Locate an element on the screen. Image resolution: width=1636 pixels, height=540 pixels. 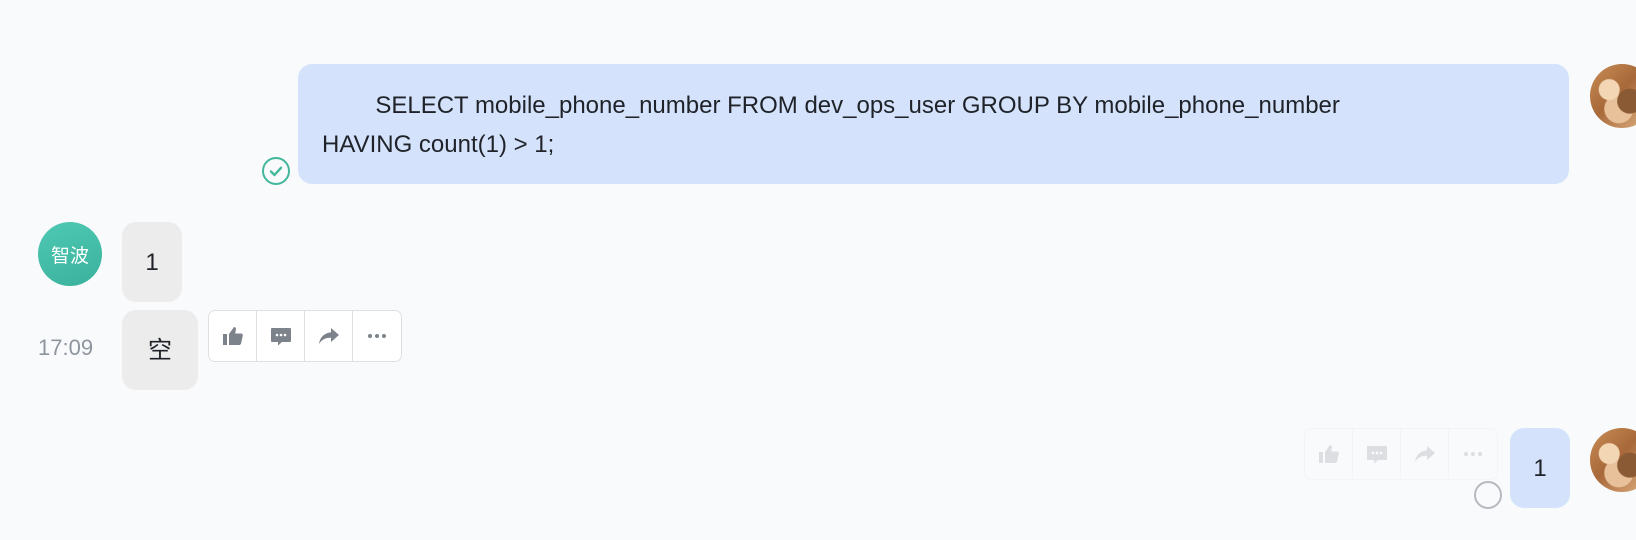
unread-status-icon is located at coordinates (1488, 495).